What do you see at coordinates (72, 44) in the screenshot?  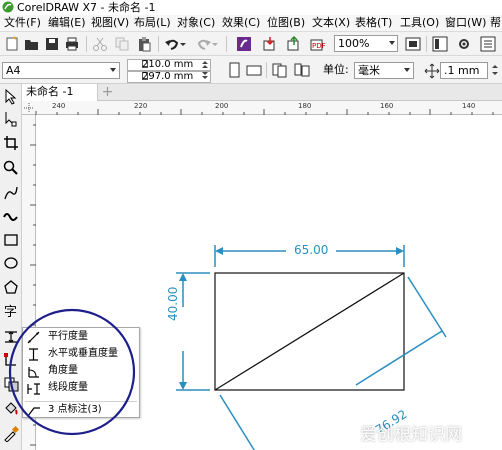 I see `print-icon` at bounding box center [72, 44].